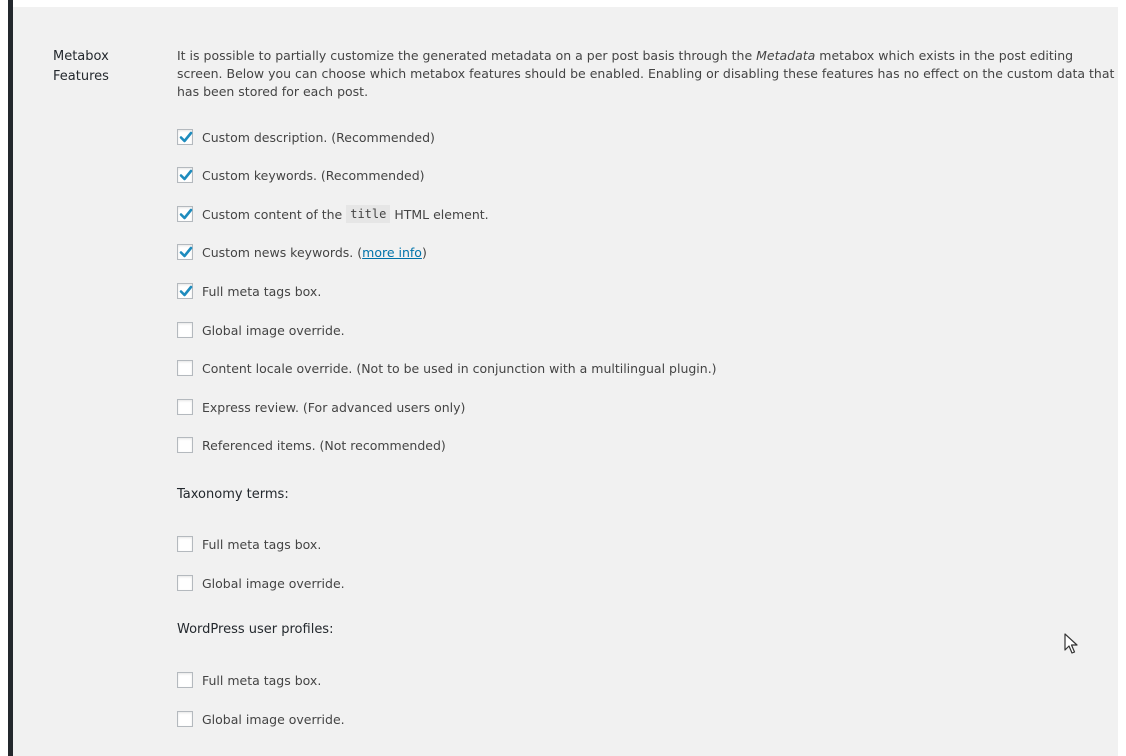  I want to click on option-custom-keywords: Custom keywords. (Recommended), so click(301, 175).